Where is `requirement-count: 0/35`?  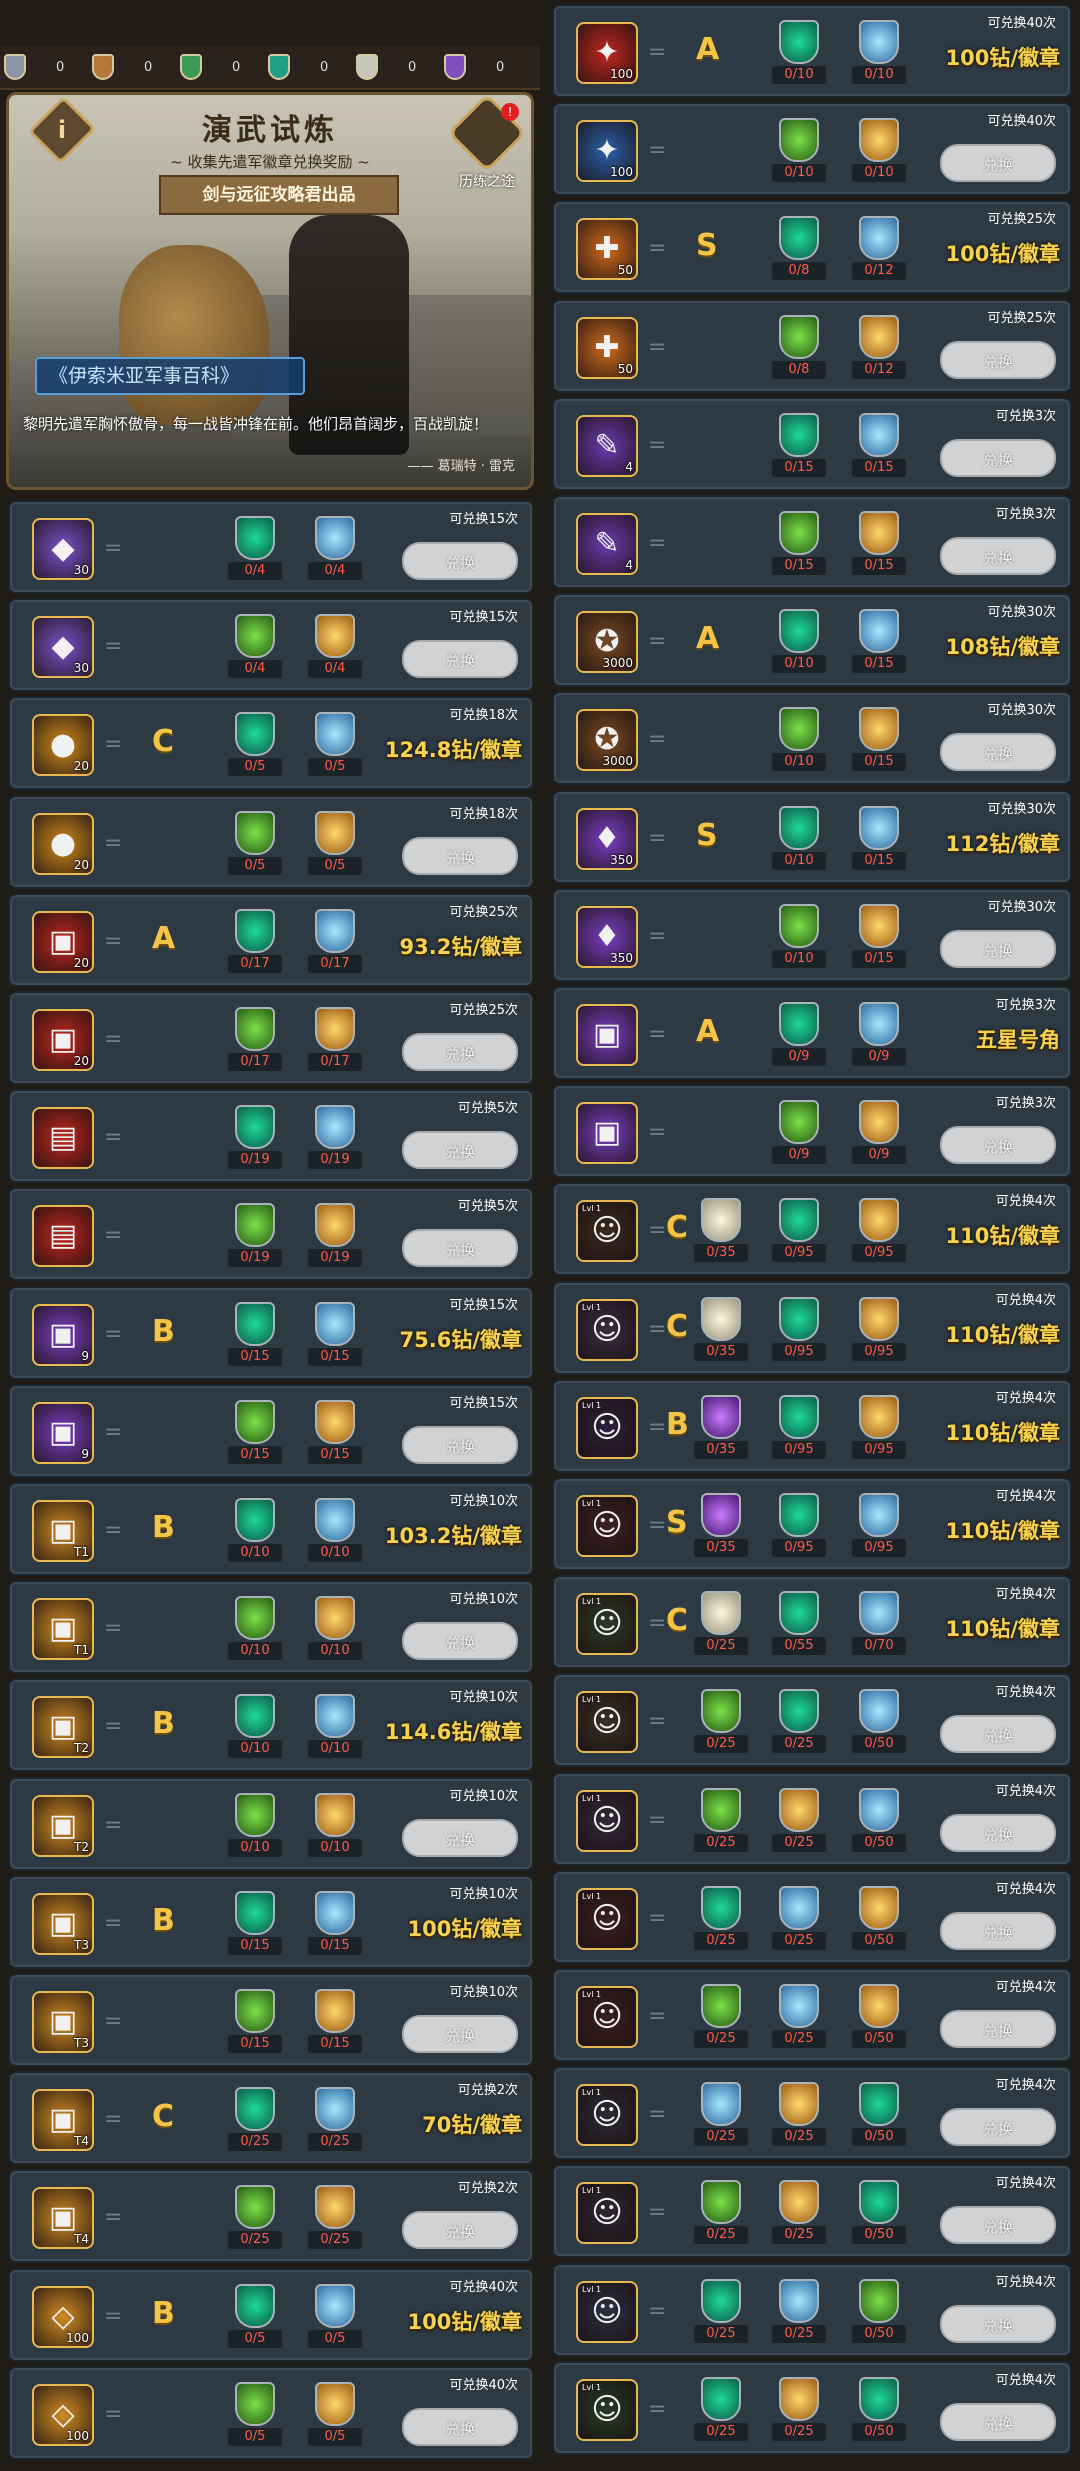 requirement-count: 0/35 is located at coordinates (721, 1548).